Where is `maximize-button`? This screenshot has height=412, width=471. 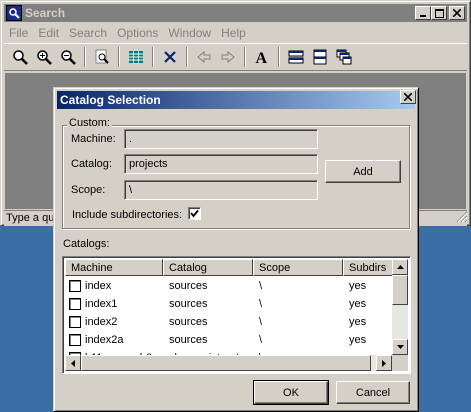 maximize-button is located at coordinates (439, 13).